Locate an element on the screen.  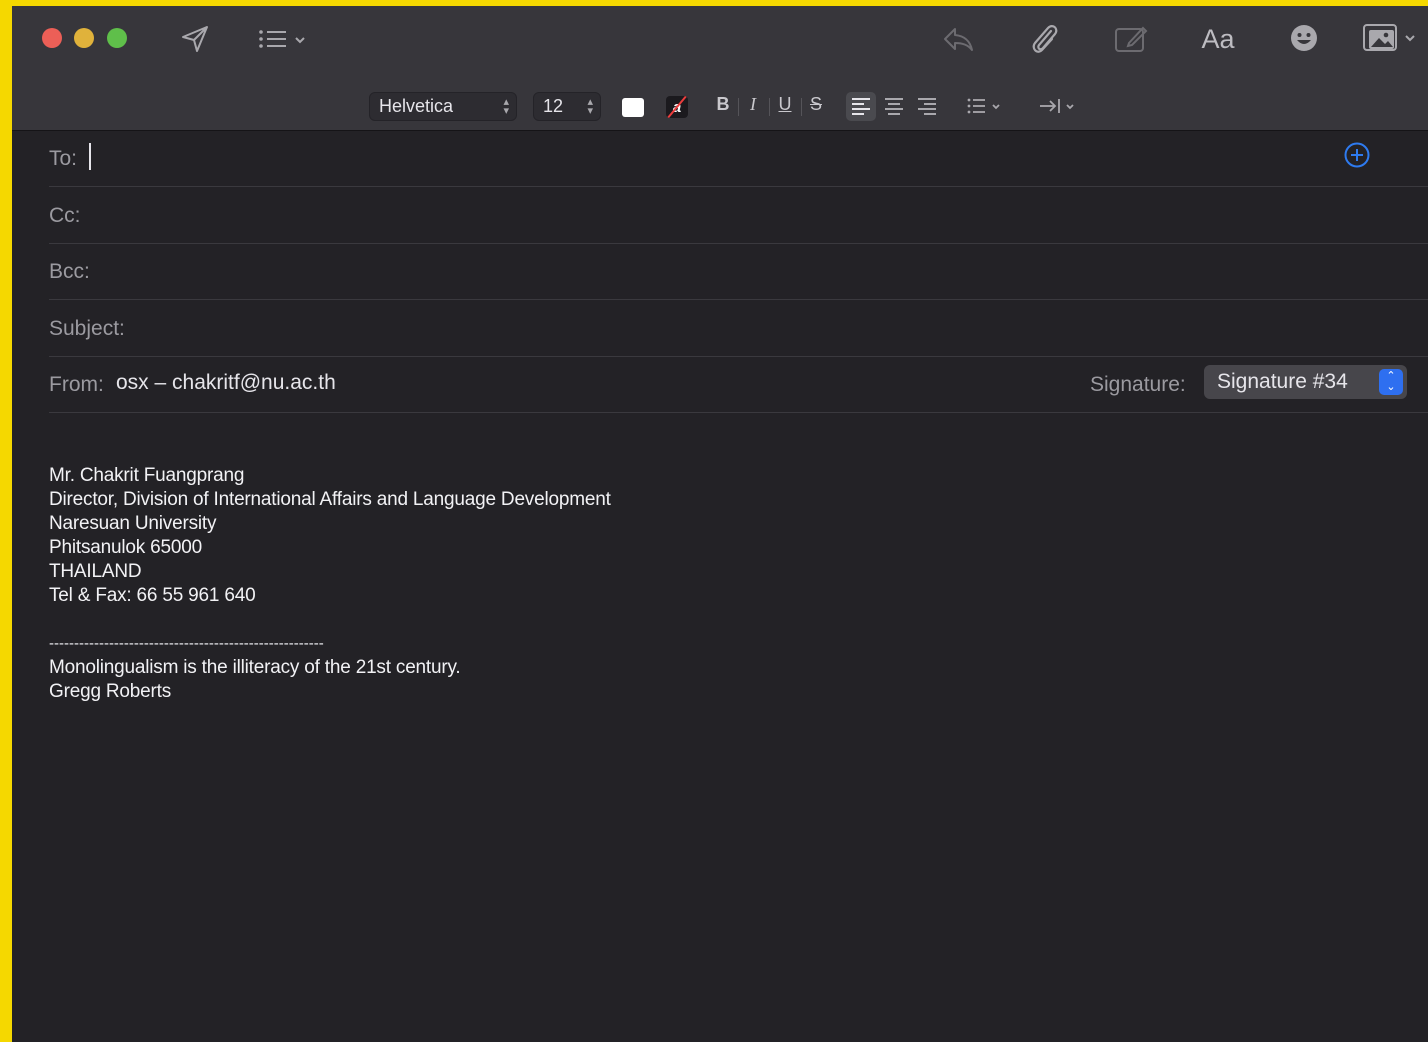
font-family-select: Helvetica ▴ ▾ is located at coordinates (443, 106).